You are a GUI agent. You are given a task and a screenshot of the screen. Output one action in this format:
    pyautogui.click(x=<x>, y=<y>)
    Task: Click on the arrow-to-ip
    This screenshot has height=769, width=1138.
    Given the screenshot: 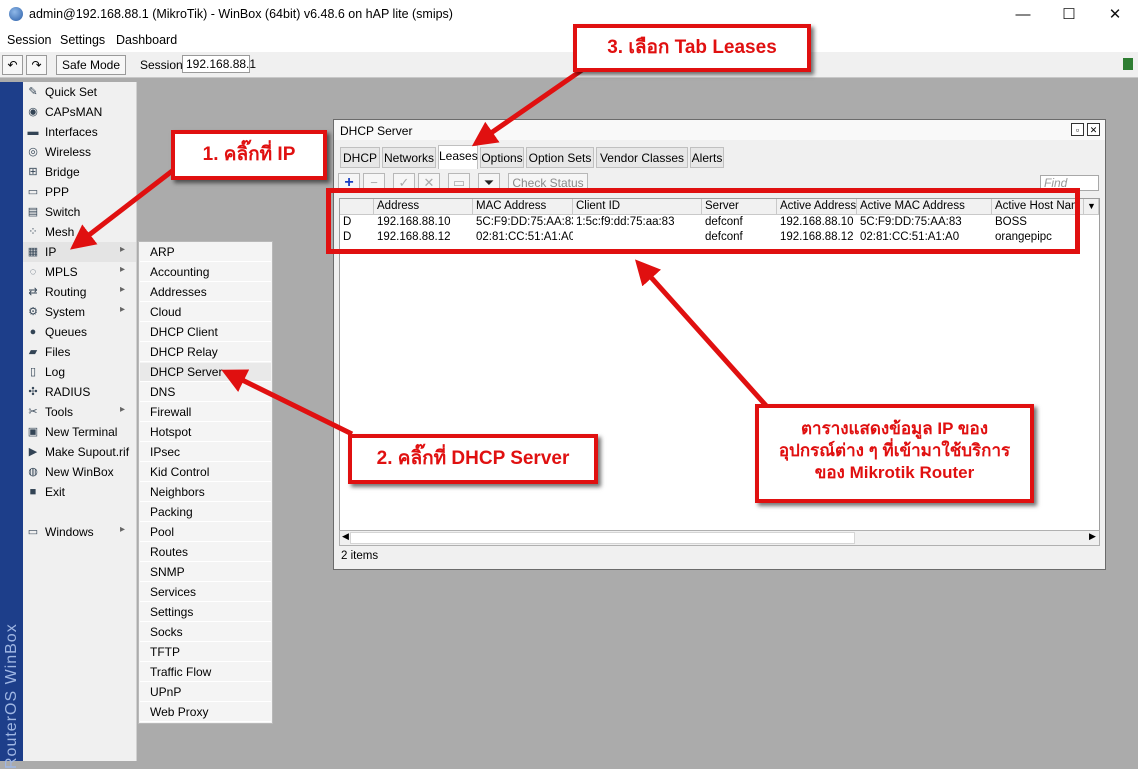 What is the action you would take?
    pyautogui.click(x=126, y=206)
    